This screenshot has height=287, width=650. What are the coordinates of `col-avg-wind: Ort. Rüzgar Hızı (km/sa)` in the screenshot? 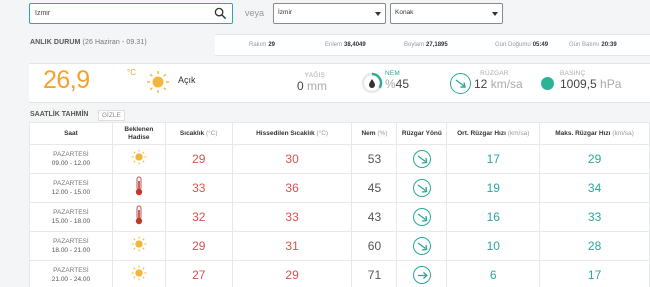 It's located at (493, 133).